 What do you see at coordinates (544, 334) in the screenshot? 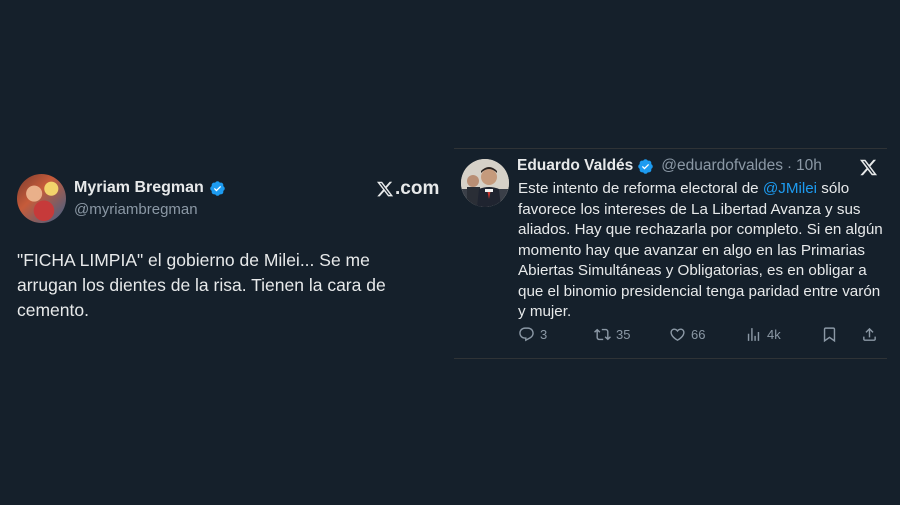
I see `reply-count: 3` at bounding box center [544, 334].